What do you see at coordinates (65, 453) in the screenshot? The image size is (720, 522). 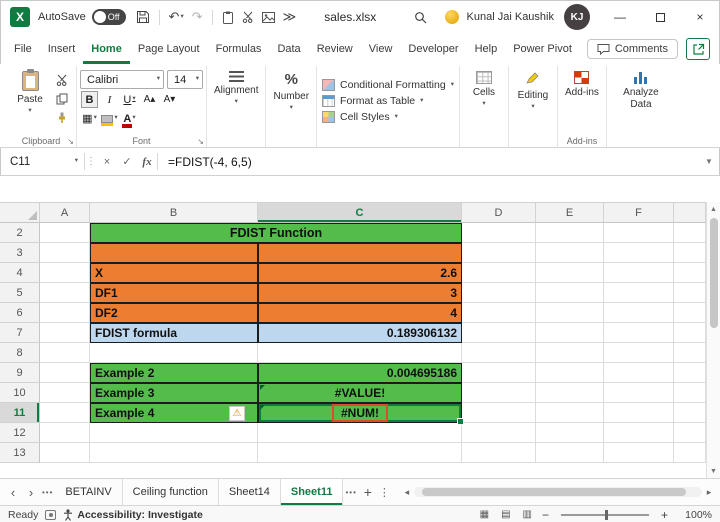 I see `cell-A13` at bounding box center [65, 453].